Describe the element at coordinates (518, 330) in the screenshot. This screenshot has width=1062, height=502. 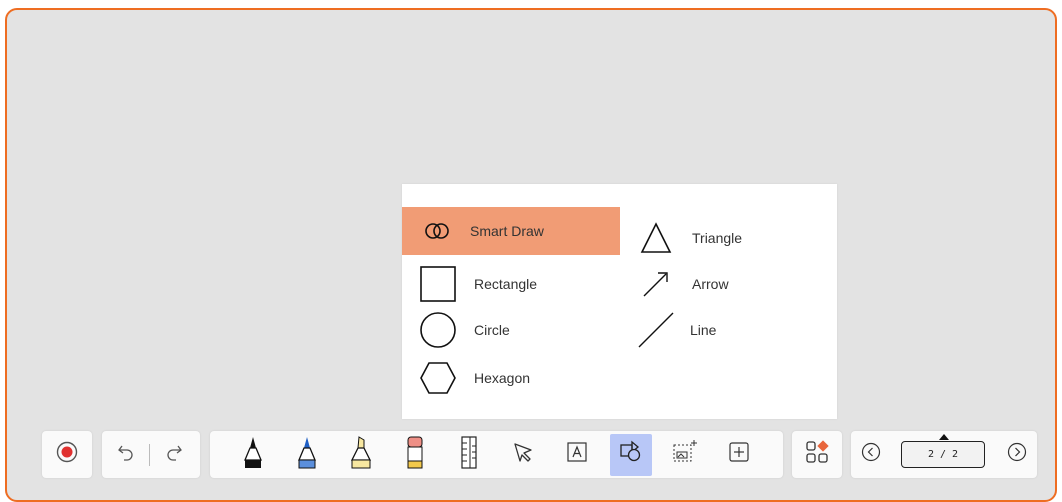
I see `menu-item-circle: Circle` at that location.